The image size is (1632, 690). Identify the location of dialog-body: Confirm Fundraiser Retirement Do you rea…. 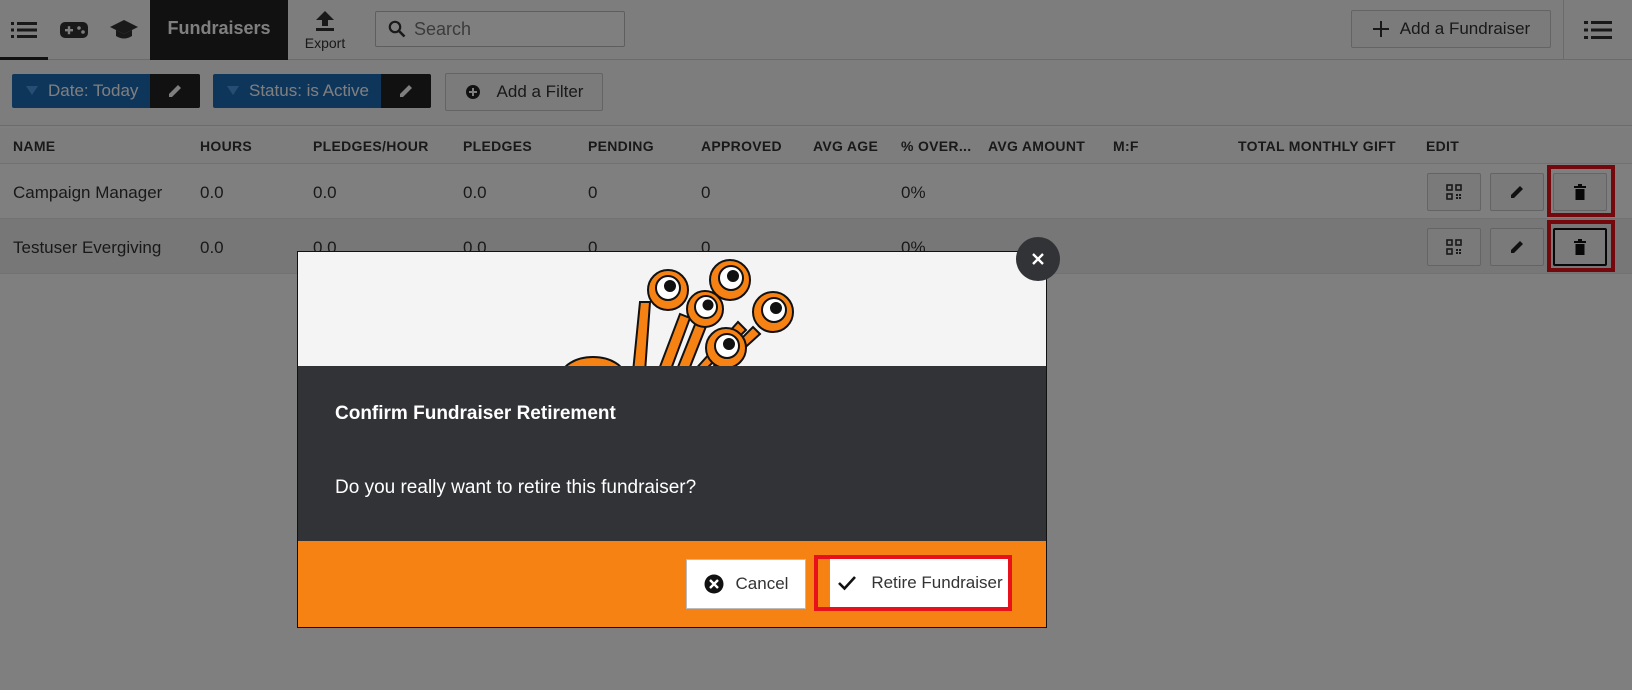
(672, 453).